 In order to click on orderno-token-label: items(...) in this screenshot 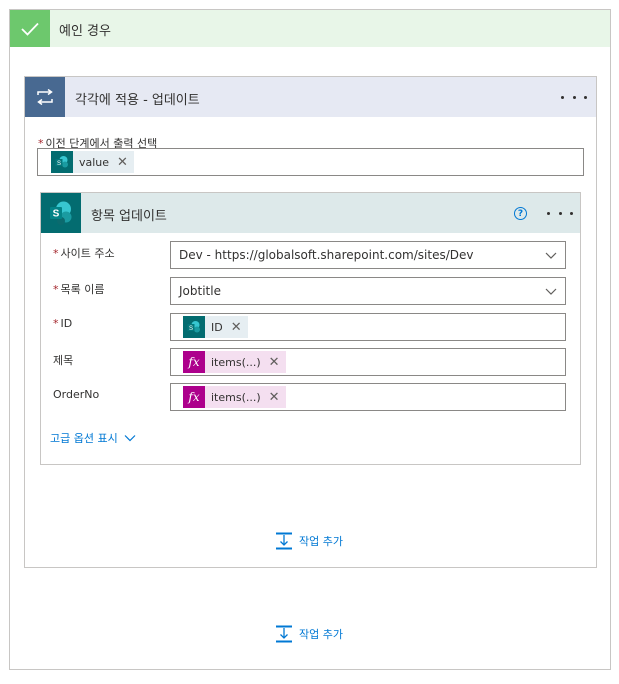, I will do `click(236, 397)`.